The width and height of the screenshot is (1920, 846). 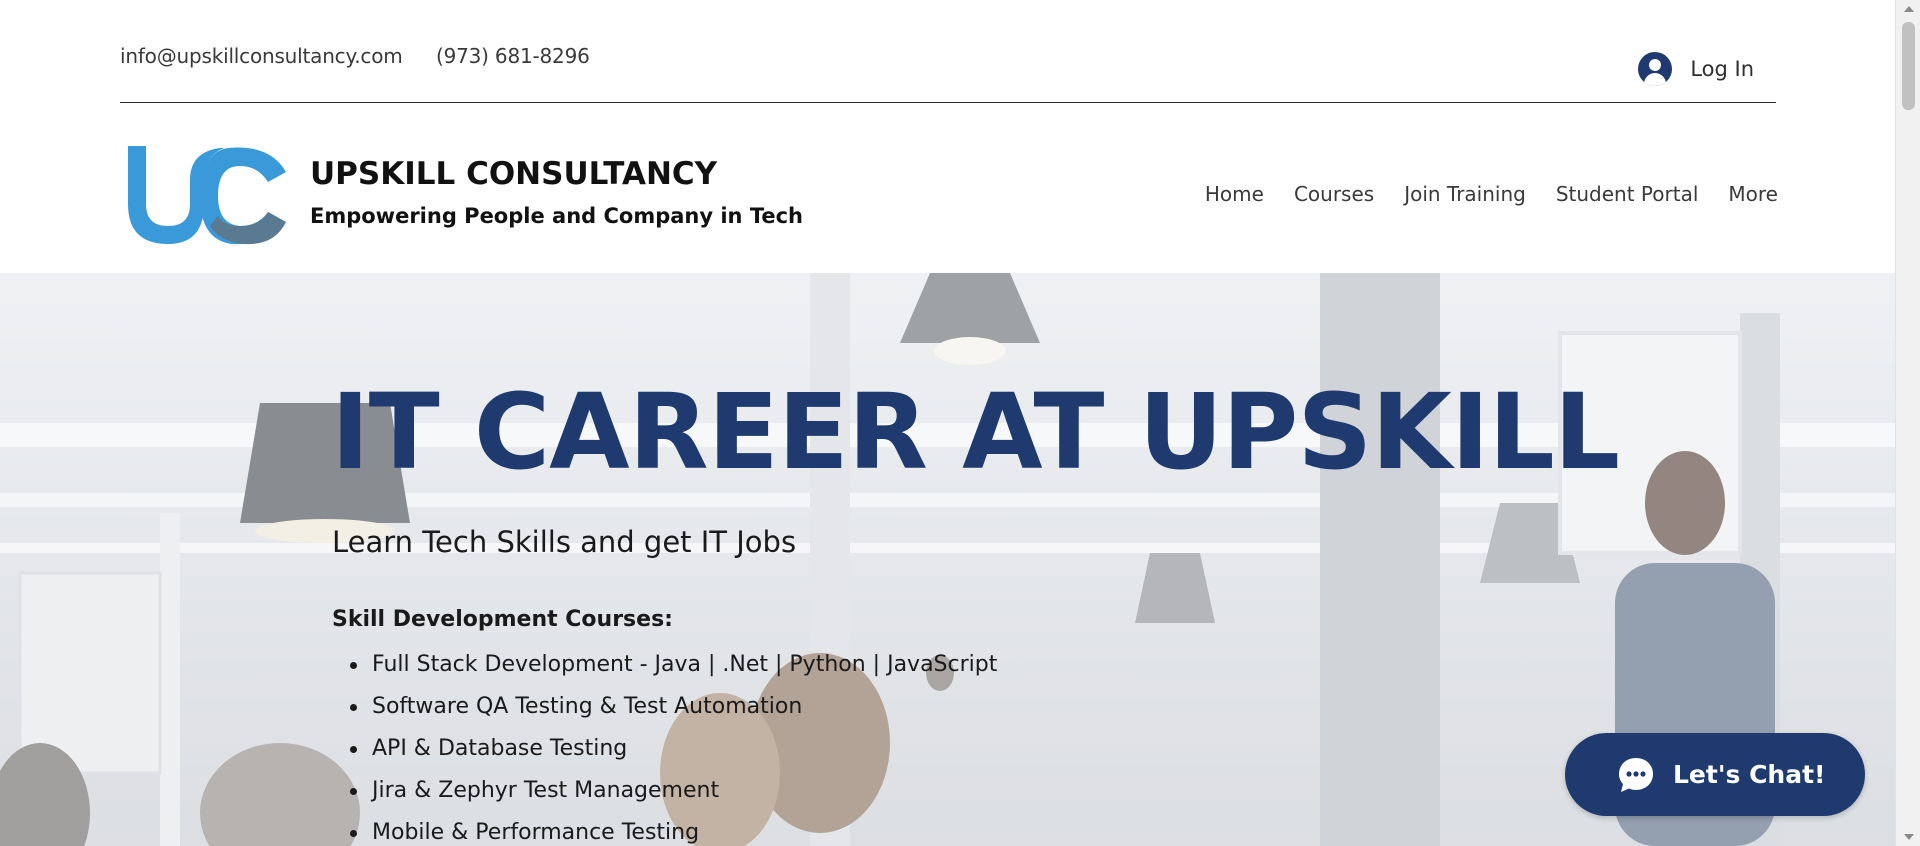 I want to click on nav-courses: Courses, so click(x=1334, y=194).